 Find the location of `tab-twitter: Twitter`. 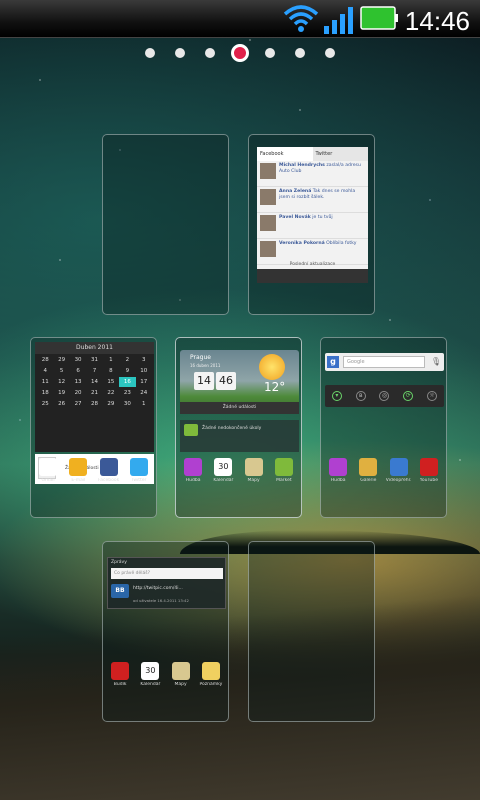

tab-twitter: Twitter is located at coordinates (340, 154).